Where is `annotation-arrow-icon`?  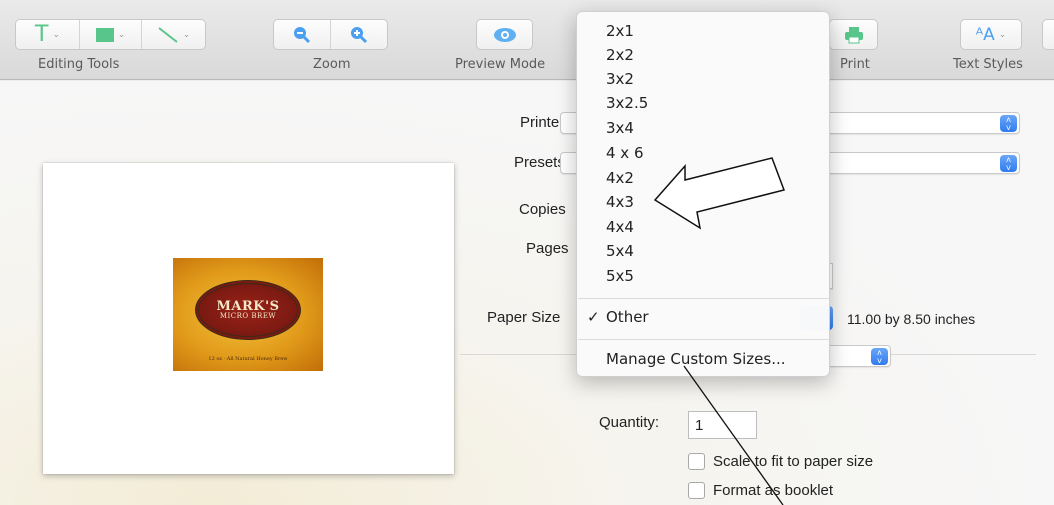
annotation-arrow-icon is located at coordinates (719, 193).